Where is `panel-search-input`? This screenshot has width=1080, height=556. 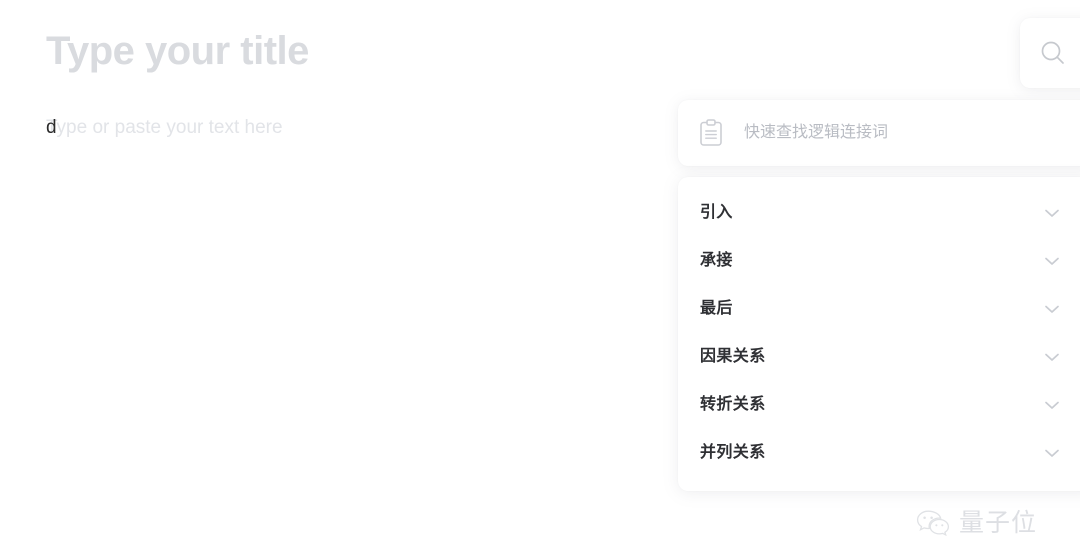
panel-search-input is located at coordinates (894, 133).